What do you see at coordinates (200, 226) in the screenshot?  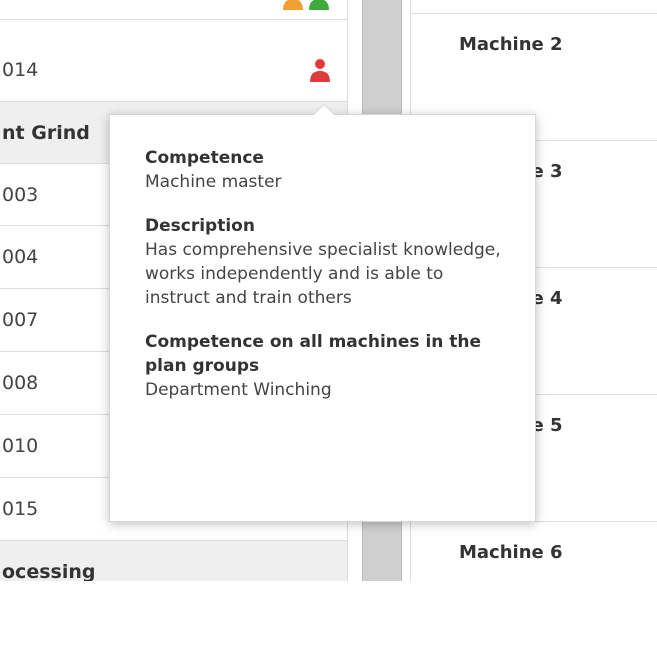 I see `description-heading: Description` at bounding box center [200, 226].